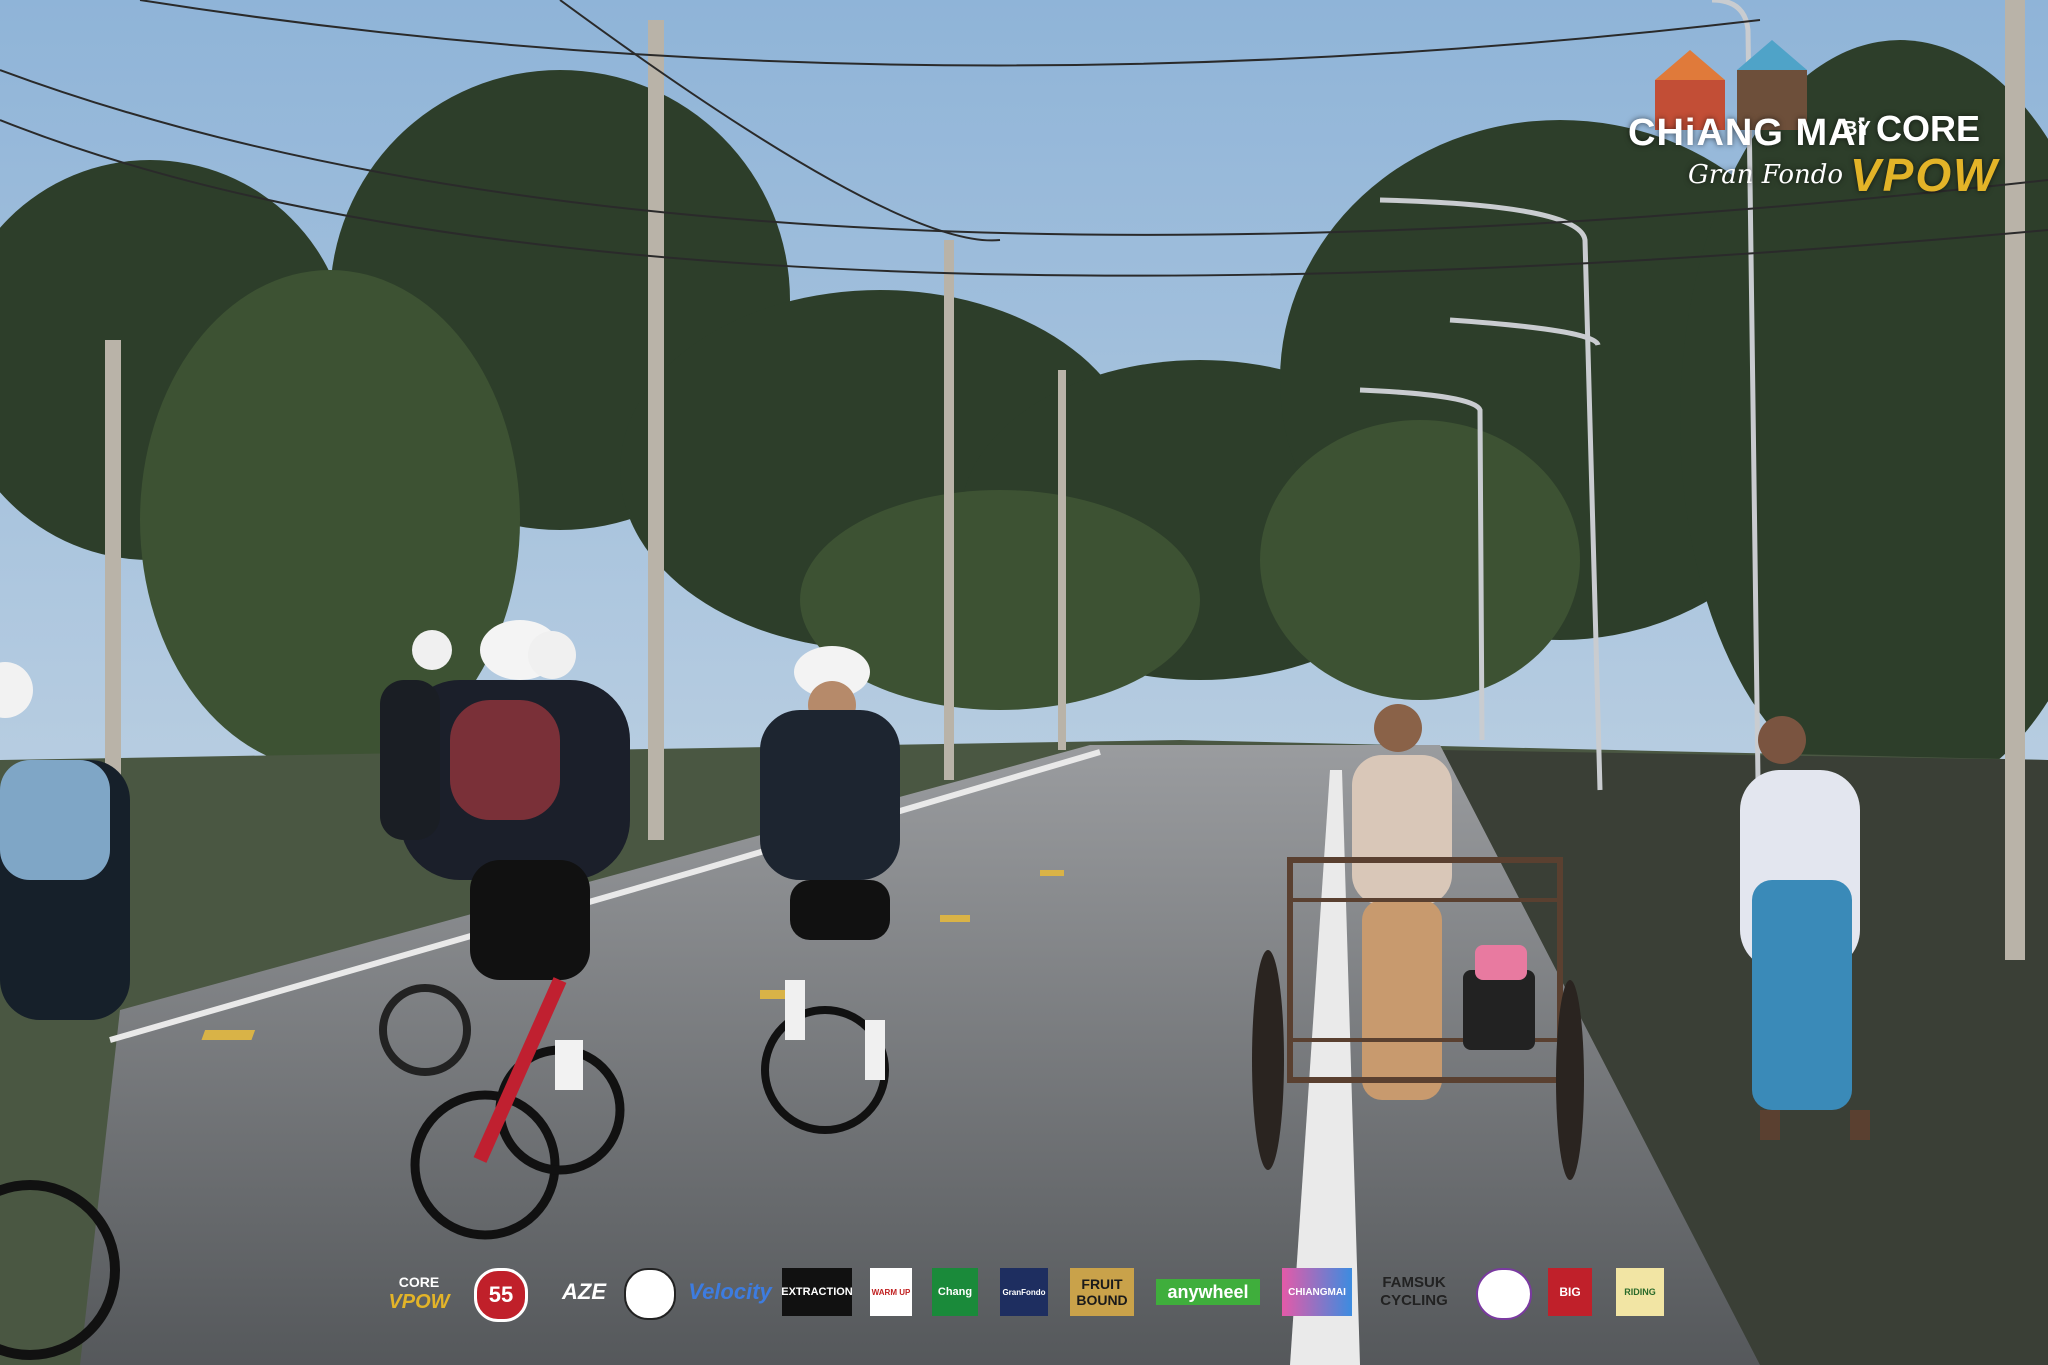  What do you see at coordinates (1570, 1292) in the screenshot?
I see `sponsor-big-spray: BIG` at bounding box center [1570, 1292].